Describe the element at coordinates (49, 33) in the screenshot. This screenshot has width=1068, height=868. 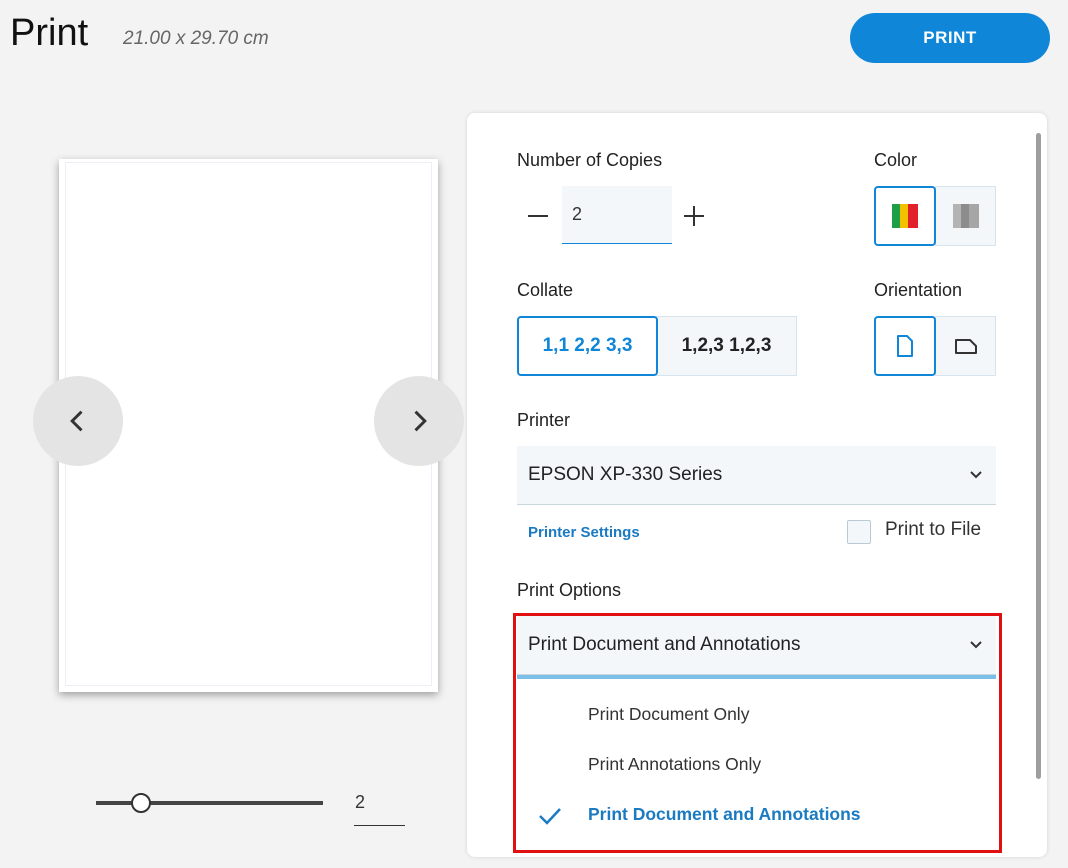
I see `page-title: Print` at that location.